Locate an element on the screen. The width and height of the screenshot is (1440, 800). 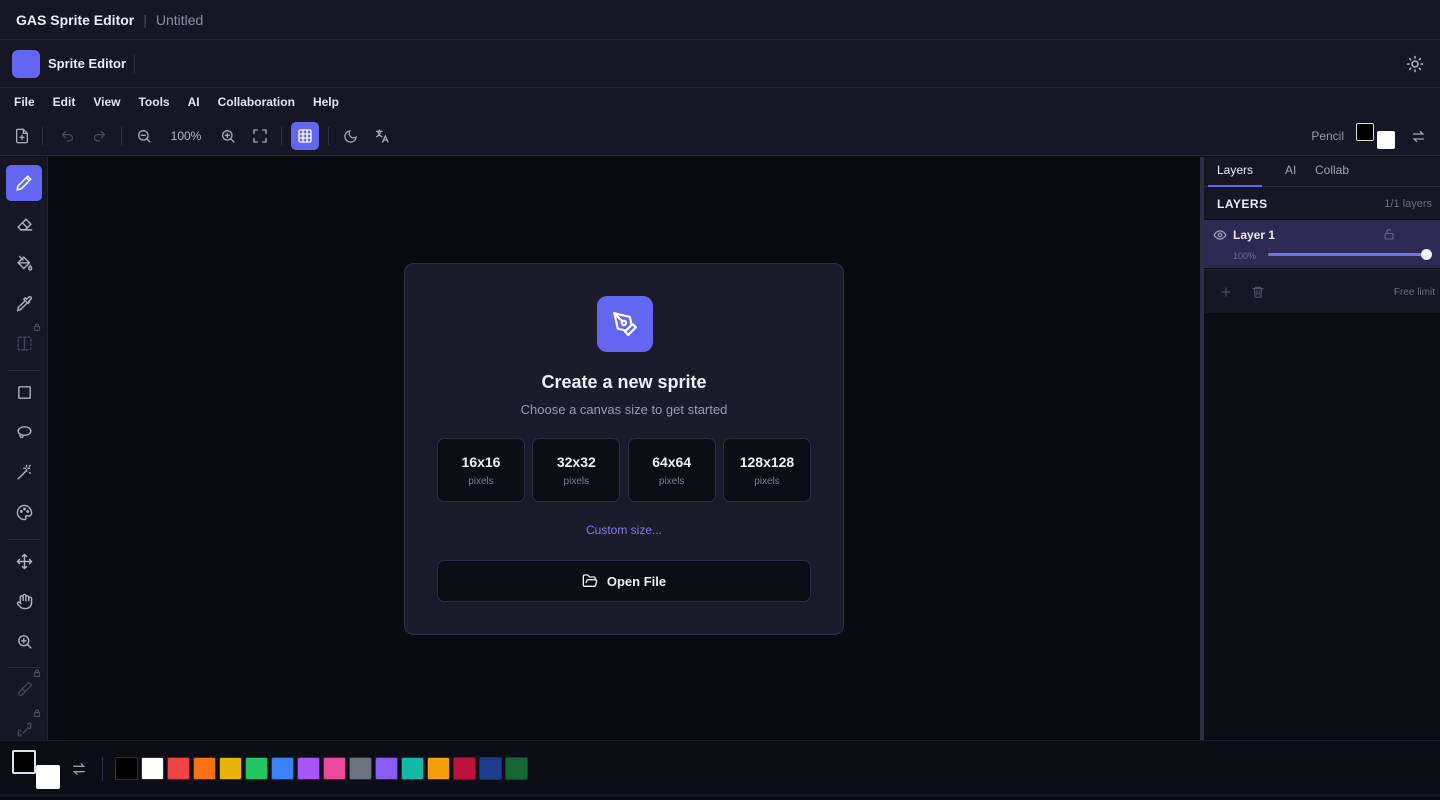
document-title: Untitled is located at coordinates (179, 19).